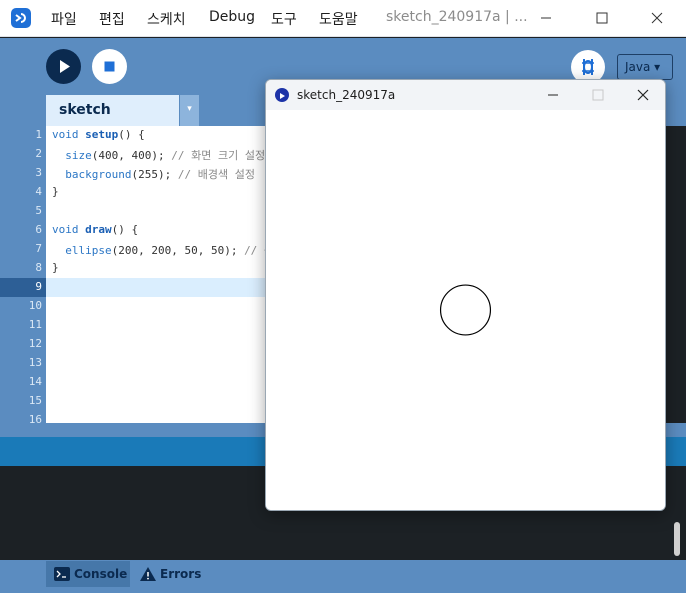  I want to click on mode-selector: Java ▾, so click(645, 67).